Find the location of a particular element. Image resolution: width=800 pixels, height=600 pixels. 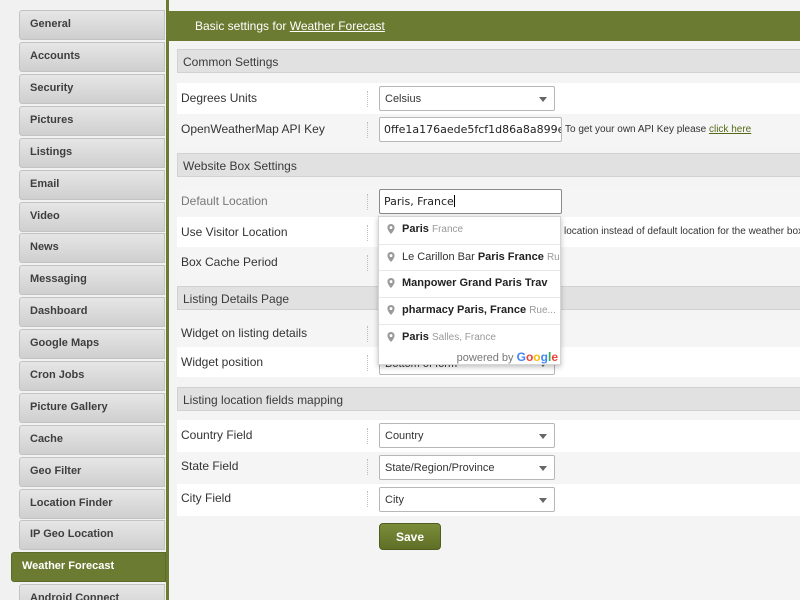

api-key-input: 0ffe1a176aede5fcf1d86a8a899e is located at coordinates (470, 129).